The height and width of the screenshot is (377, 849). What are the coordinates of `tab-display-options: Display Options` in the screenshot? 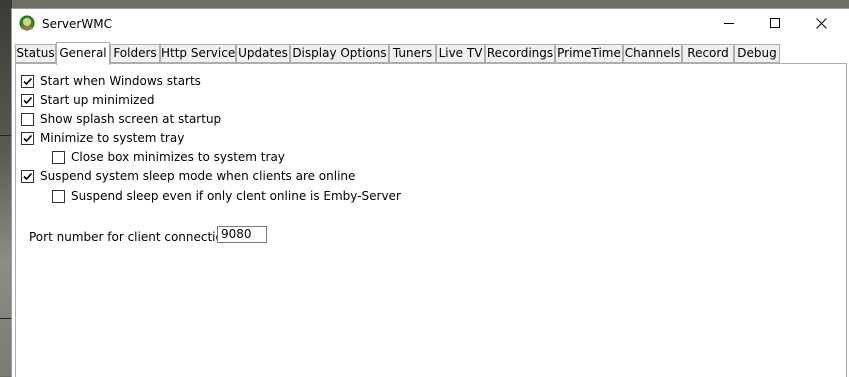 It's located at (339, 53).